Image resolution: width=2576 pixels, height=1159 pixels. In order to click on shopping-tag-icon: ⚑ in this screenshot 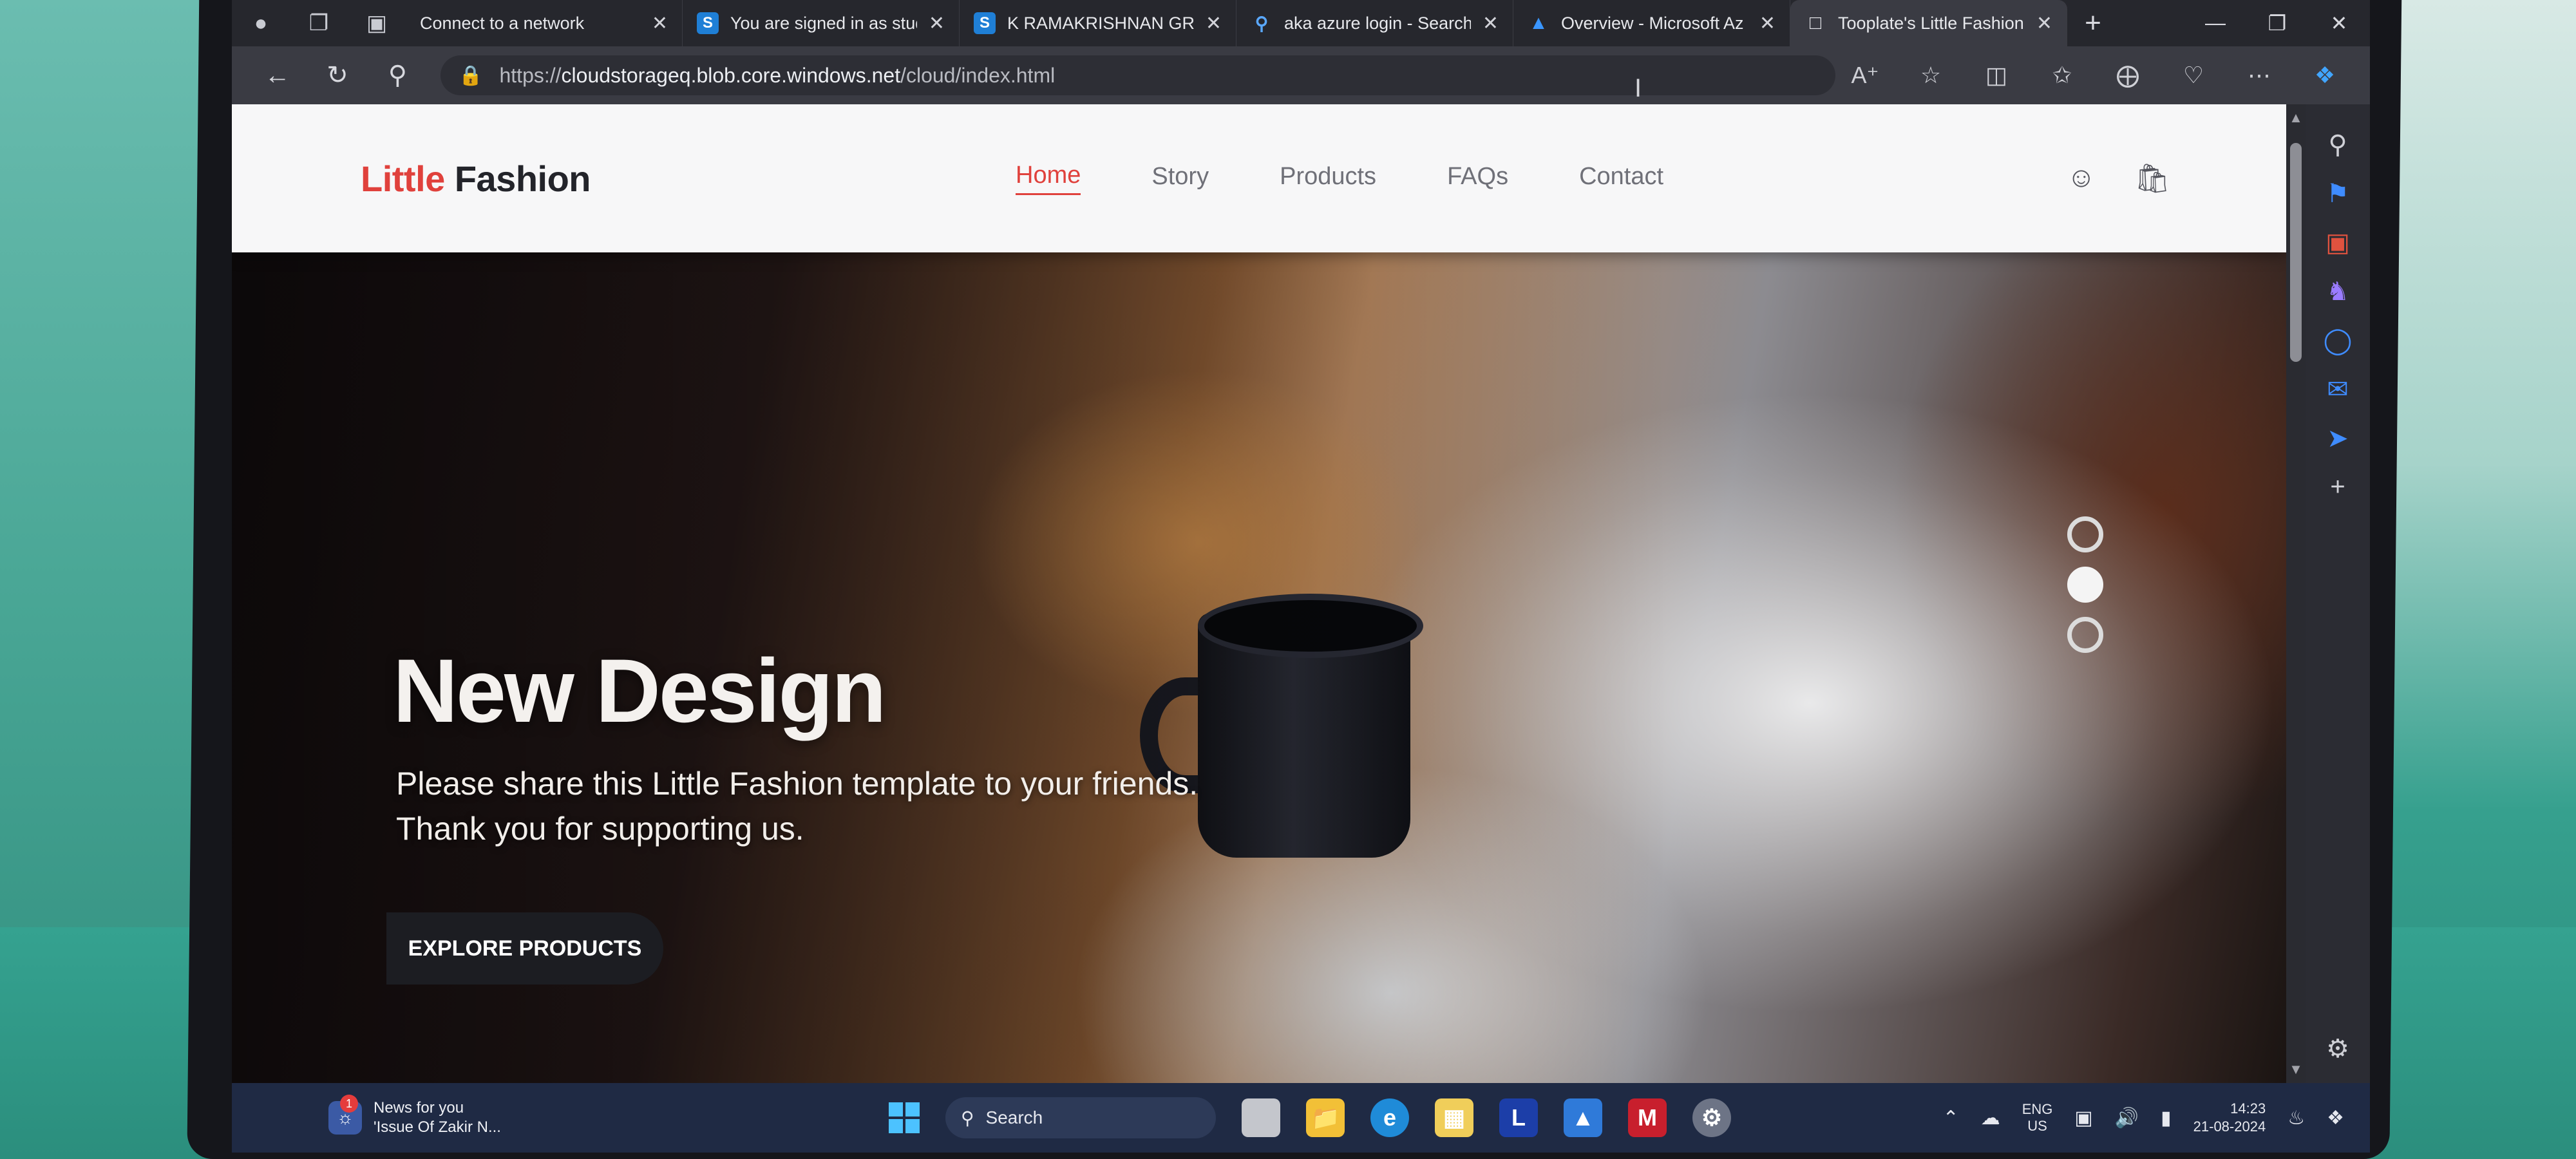, I will do `click(2337, 194)`.